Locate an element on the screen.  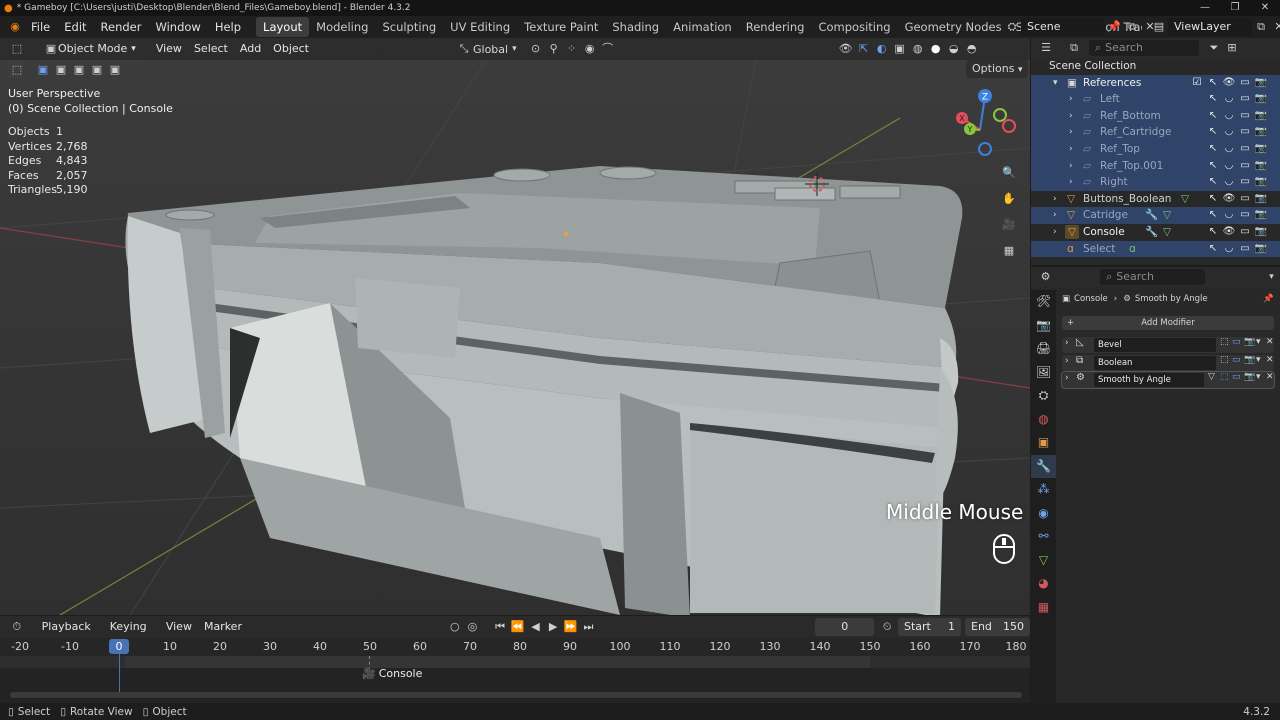
mode-dropdown: ▣ Object Mode ▾ is located at coordinates (90, 49).